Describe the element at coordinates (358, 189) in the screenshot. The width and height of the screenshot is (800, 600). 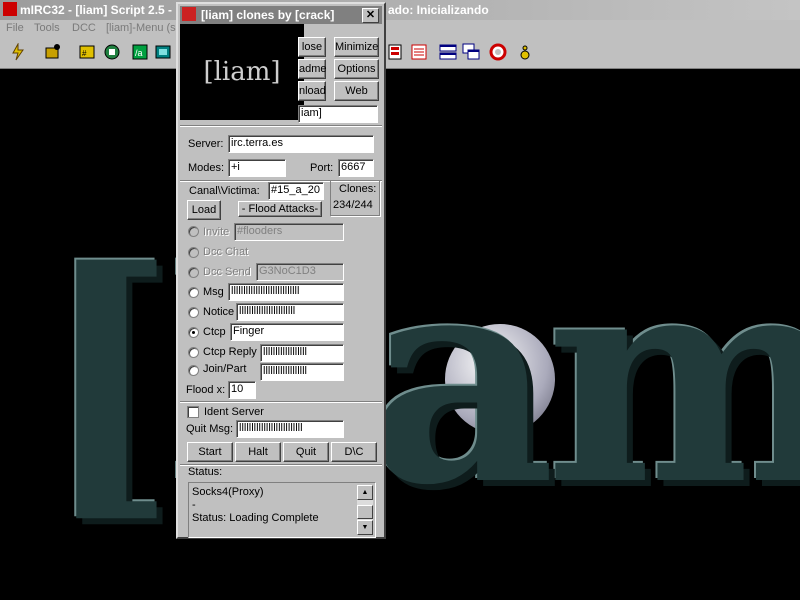
I see `clones-label: Clones:` at that location.